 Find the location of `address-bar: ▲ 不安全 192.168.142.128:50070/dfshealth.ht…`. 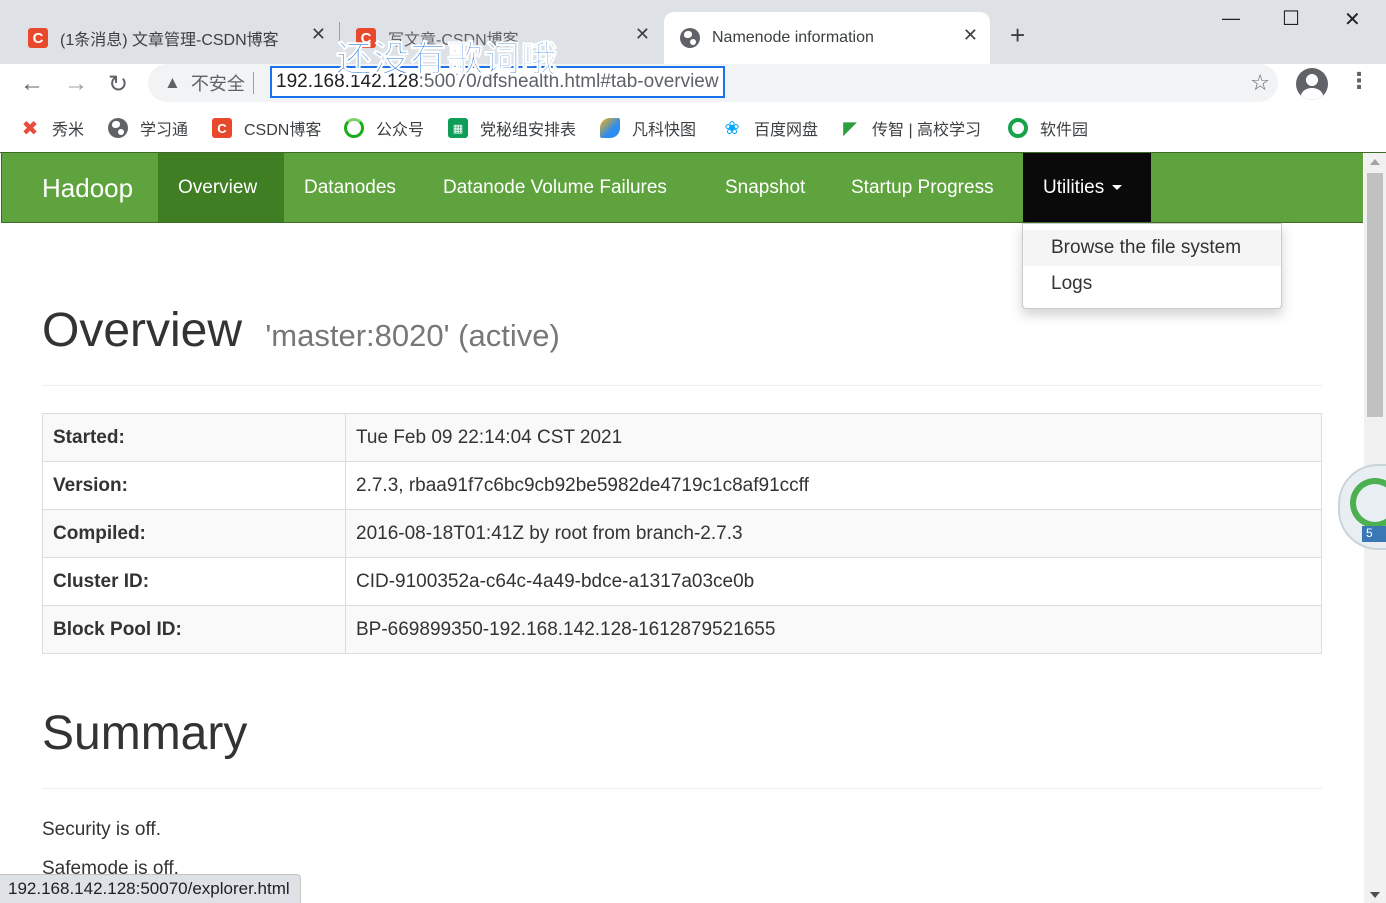

address-bar: ▲ 不安全 192.168.142.128:50070/dfshealth.ht… is located at coordinates (713, 83).